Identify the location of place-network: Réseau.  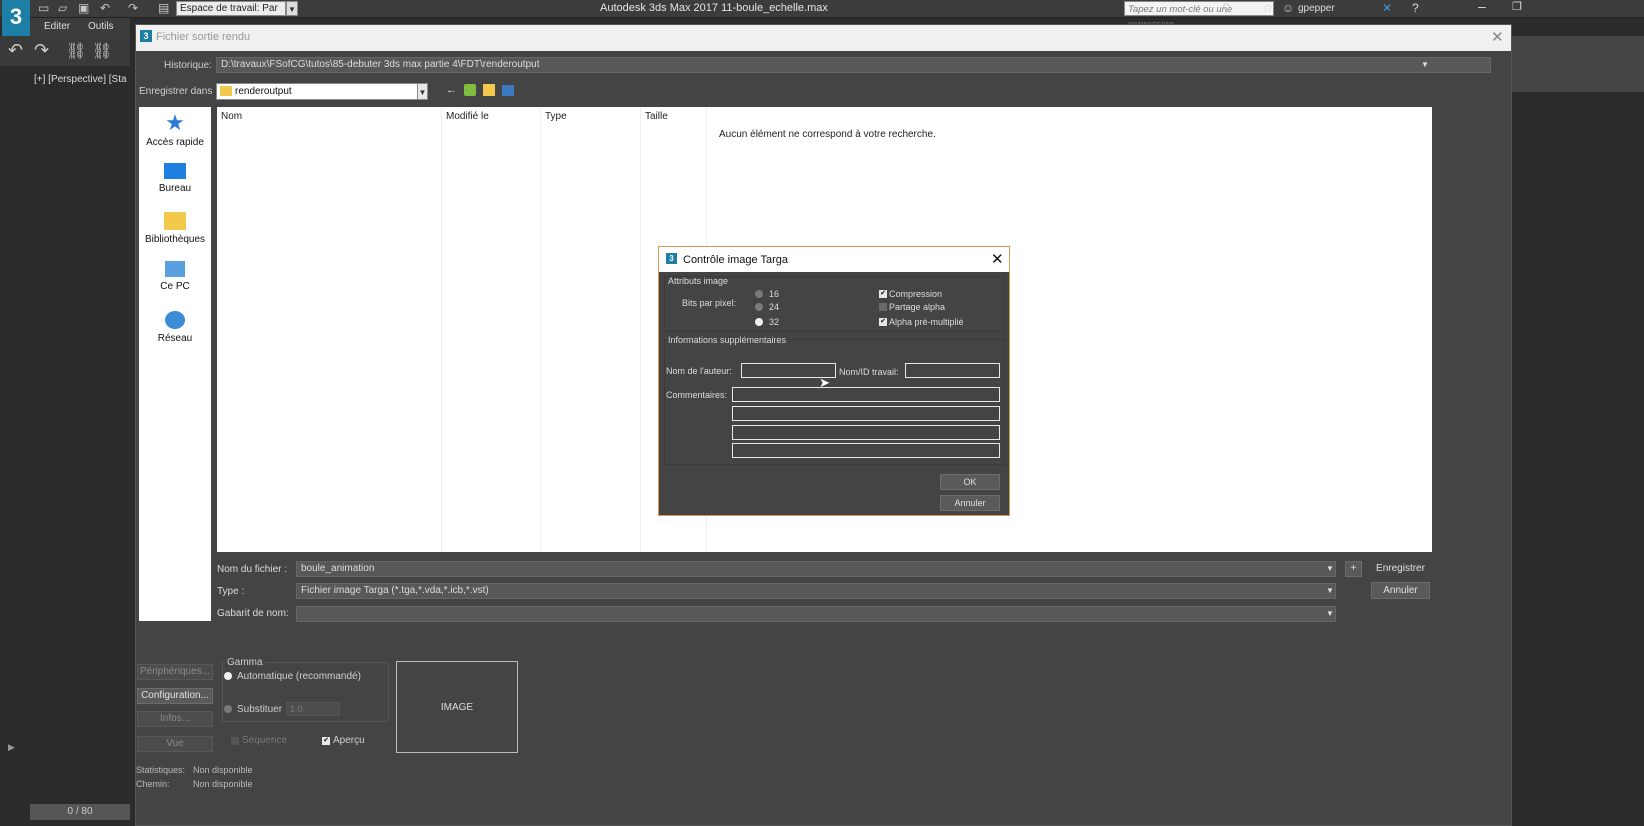
(175, 327).